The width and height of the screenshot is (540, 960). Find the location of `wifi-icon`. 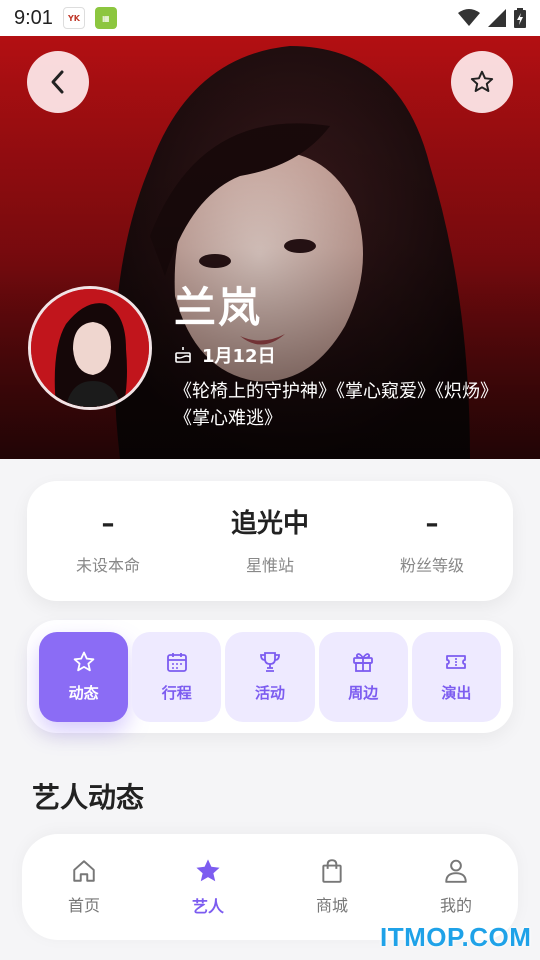

wifi-icon is located at coordinates (469, 17).